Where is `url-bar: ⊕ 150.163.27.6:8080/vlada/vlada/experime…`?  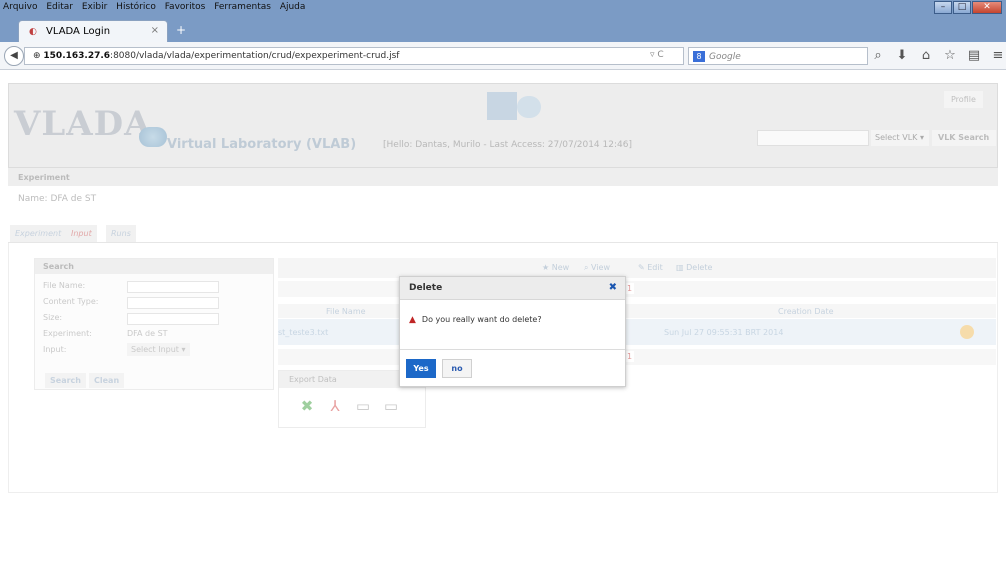 url-bar: ⊕ 150.163.27.6:8080/vlada/vlada/experime… is located at coordinates (354, 56).